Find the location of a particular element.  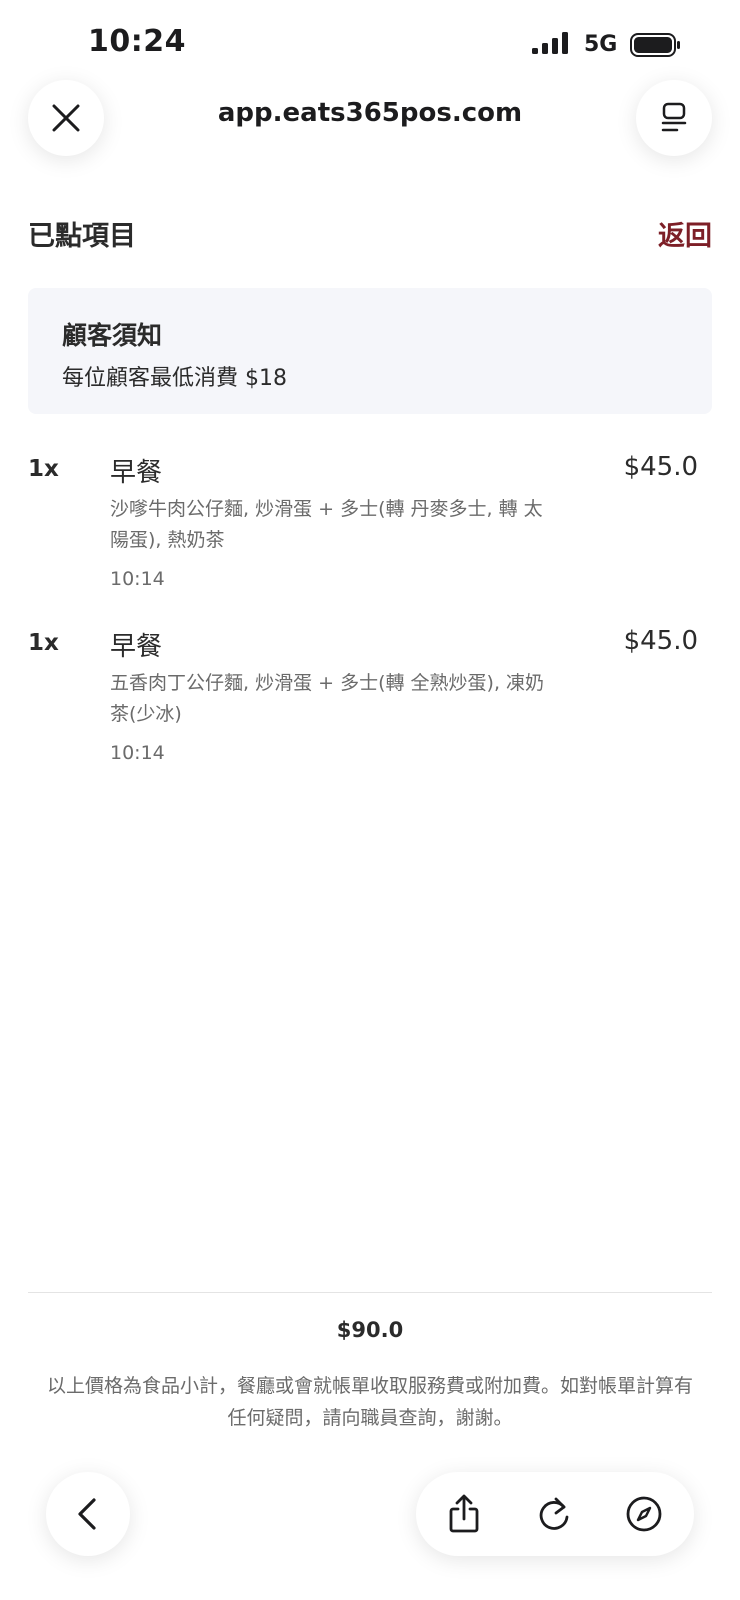

divider is located at coordinates (370, 1292).